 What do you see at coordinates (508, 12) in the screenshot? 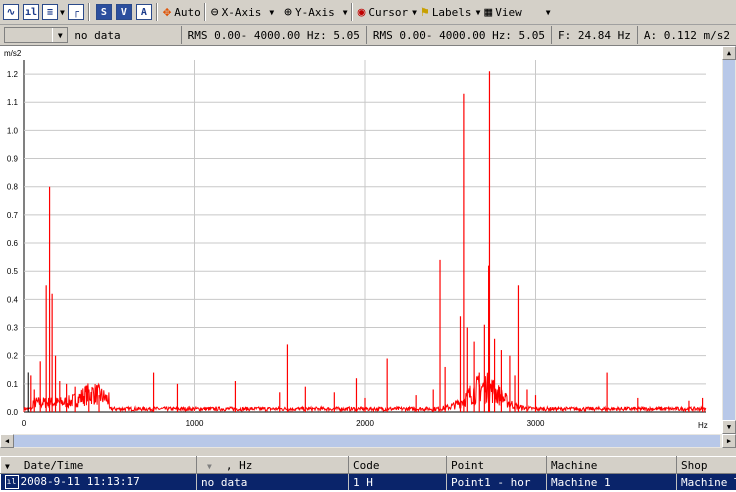
I see `view-label: View` at bounding box center [508, 12].